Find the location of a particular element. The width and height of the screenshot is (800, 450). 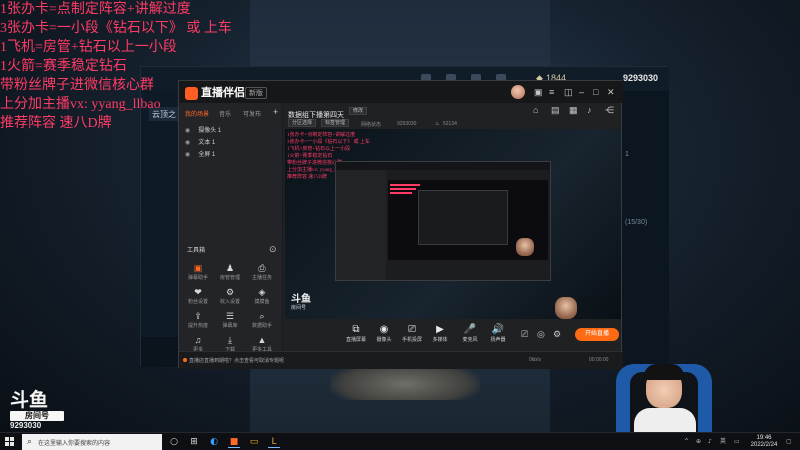

tool-streamer-task: ⎙ 主播任务 is located at coordinates (262, 272).